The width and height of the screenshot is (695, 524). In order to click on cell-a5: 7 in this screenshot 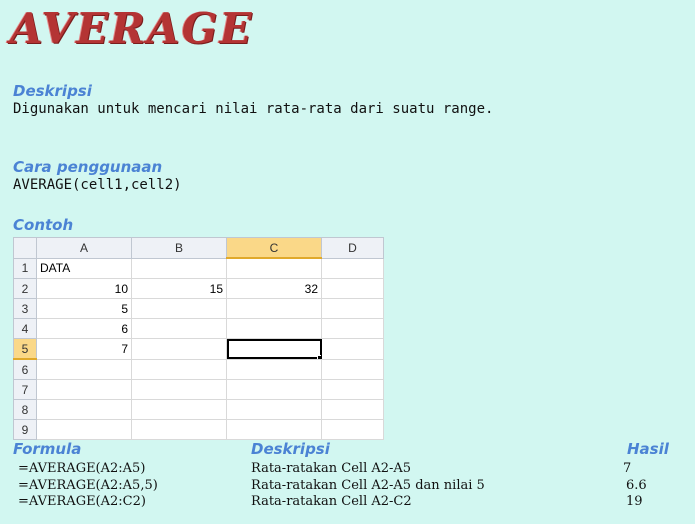, I will do `click(84, 349)`.